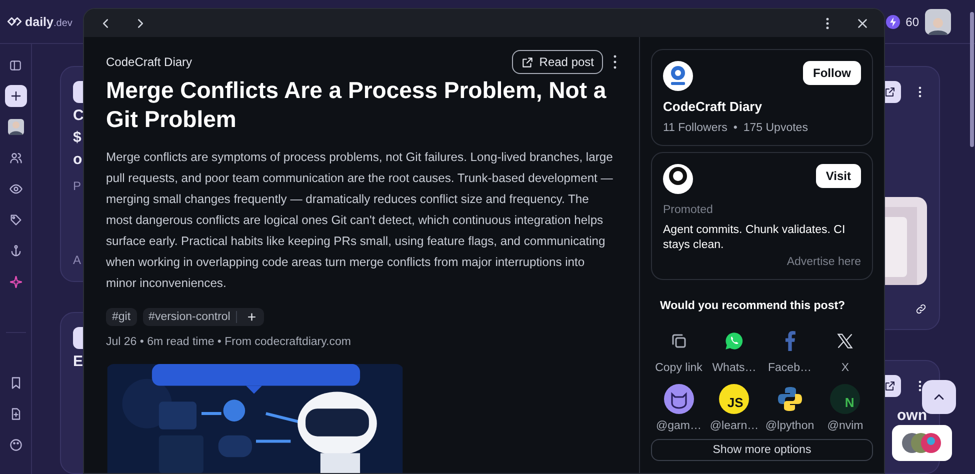 The height and width of the screenshot is (474, 975). What do you see at coordinates (734, 399) in the screenshot?
I see `js-logo-icon: JS` at bounding box center [734, 399].